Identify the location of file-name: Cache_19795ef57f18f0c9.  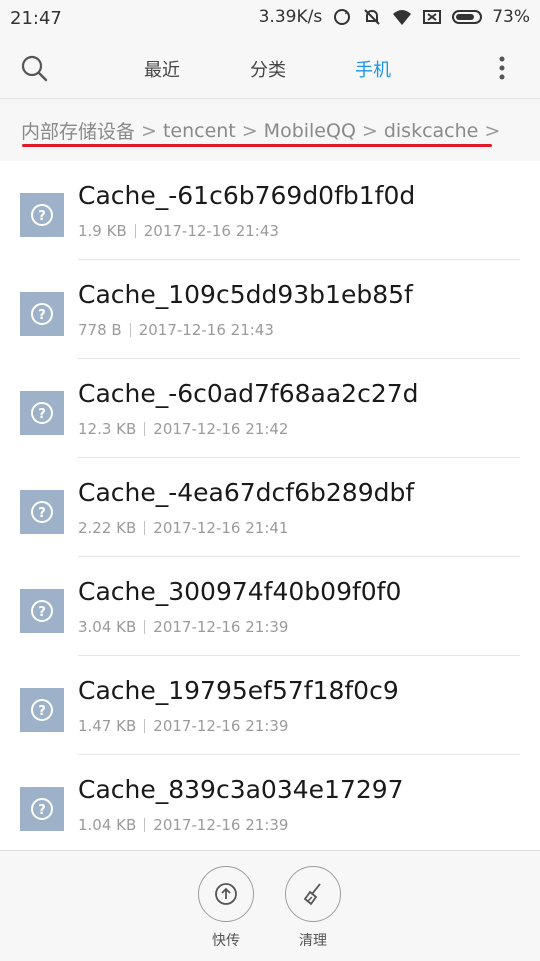
(238, 690).